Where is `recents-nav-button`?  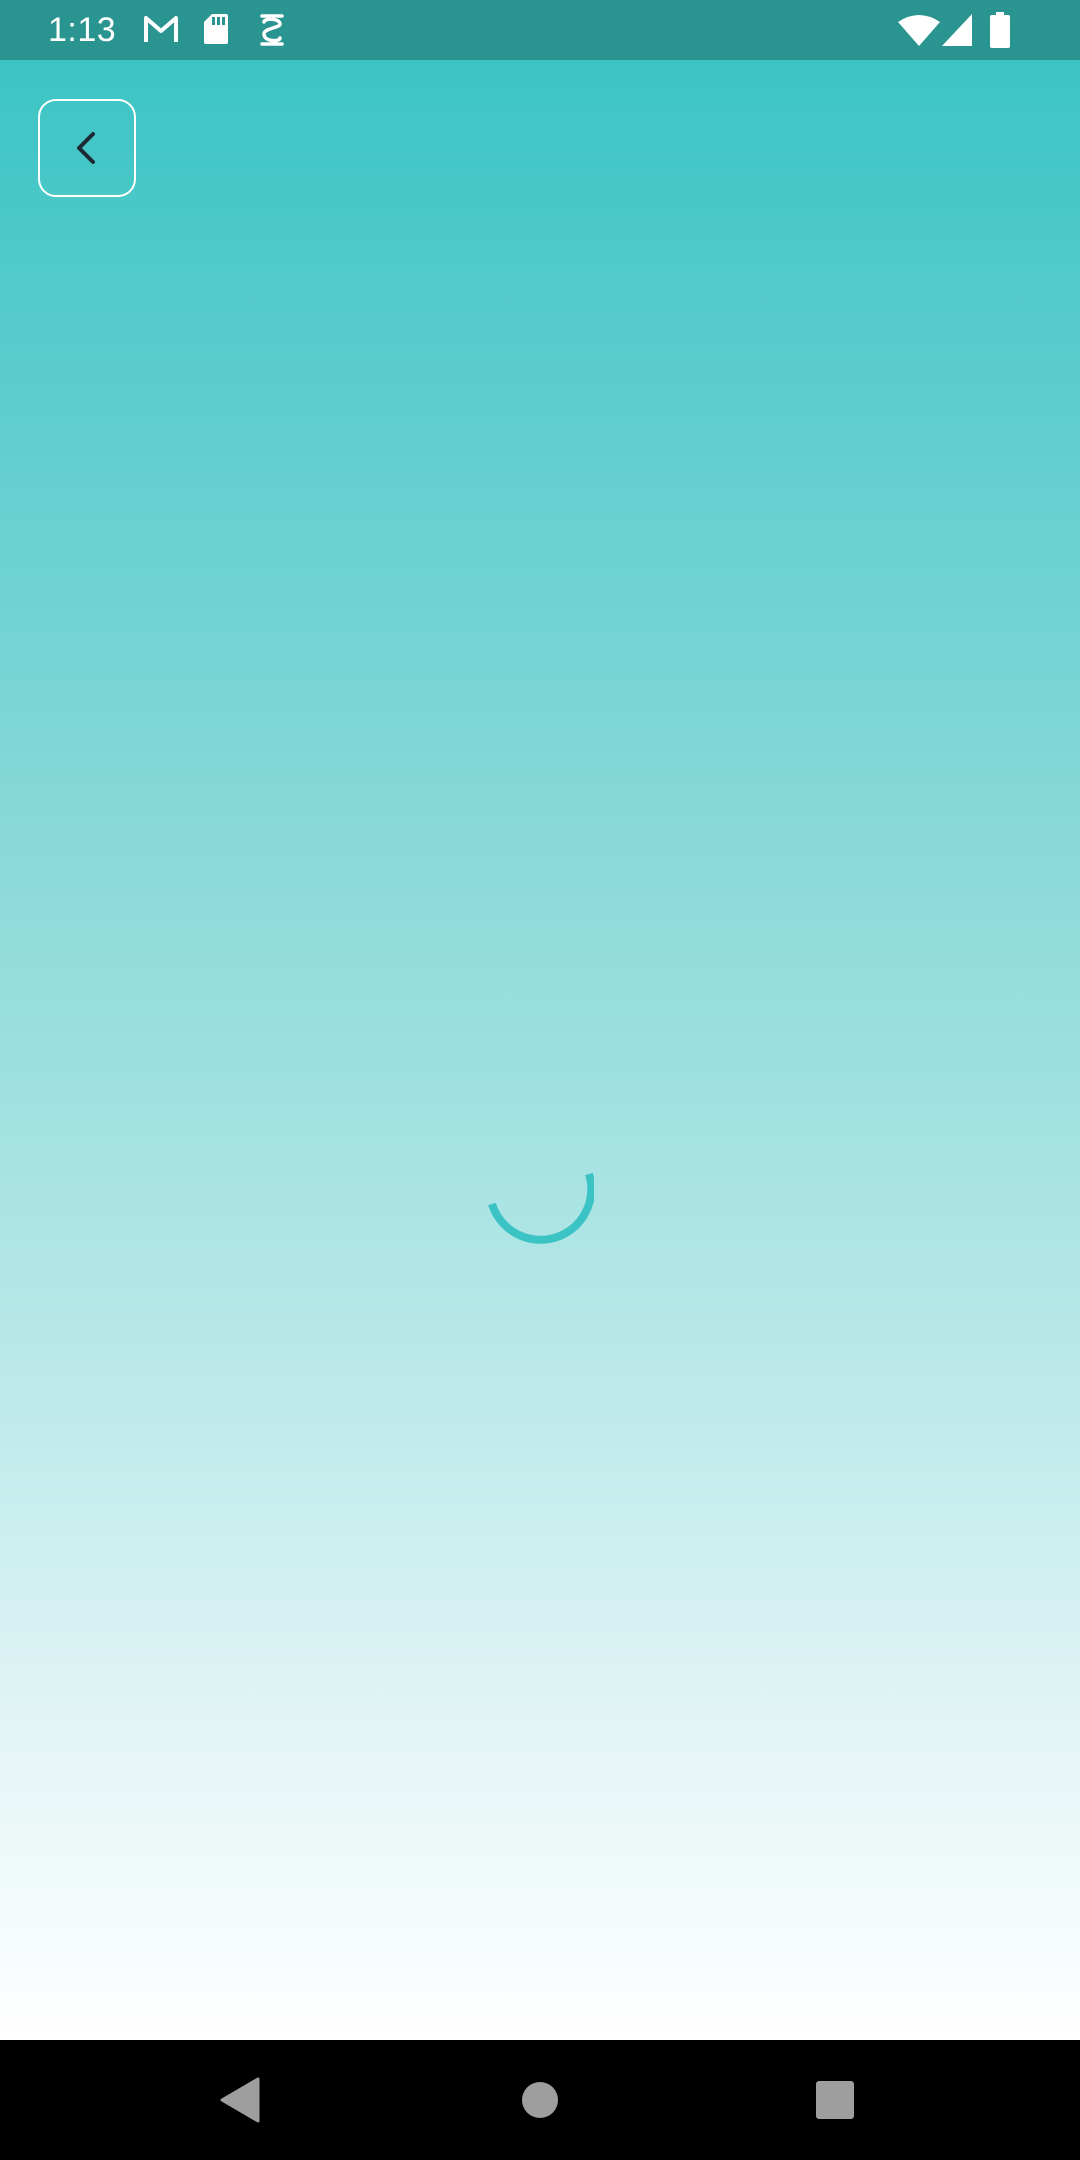 recents-nav-button is located at coordinates (835, 2100).